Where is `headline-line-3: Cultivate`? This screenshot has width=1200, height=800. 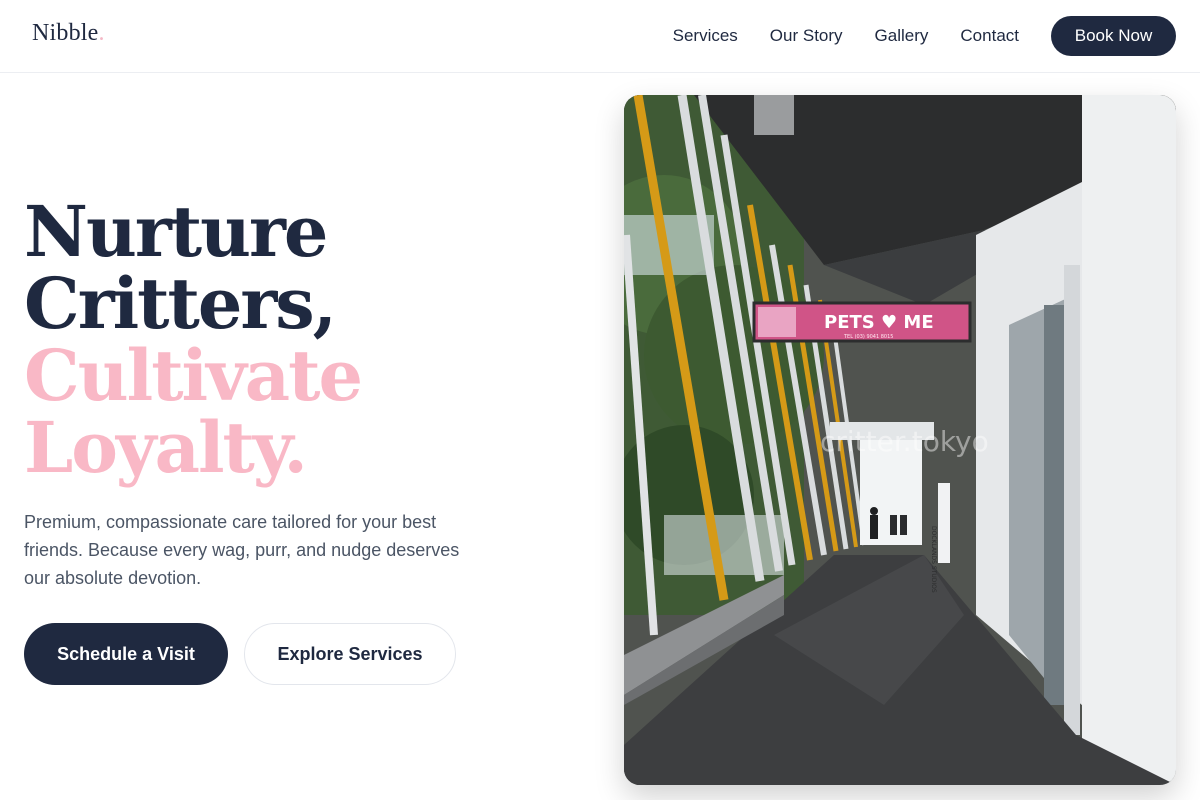 headline-line-3: Cultivate is located at coordinates (193, 375).